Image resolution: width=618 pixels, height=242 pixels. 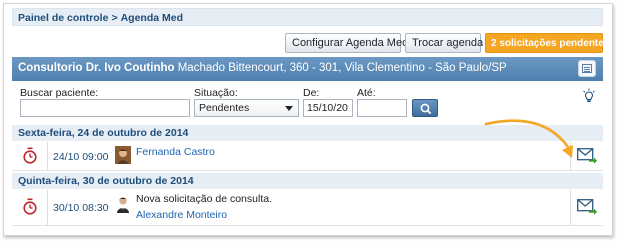 I want to click on appointment-datetime: 24/10 09:00, so click(x=81, y=157).